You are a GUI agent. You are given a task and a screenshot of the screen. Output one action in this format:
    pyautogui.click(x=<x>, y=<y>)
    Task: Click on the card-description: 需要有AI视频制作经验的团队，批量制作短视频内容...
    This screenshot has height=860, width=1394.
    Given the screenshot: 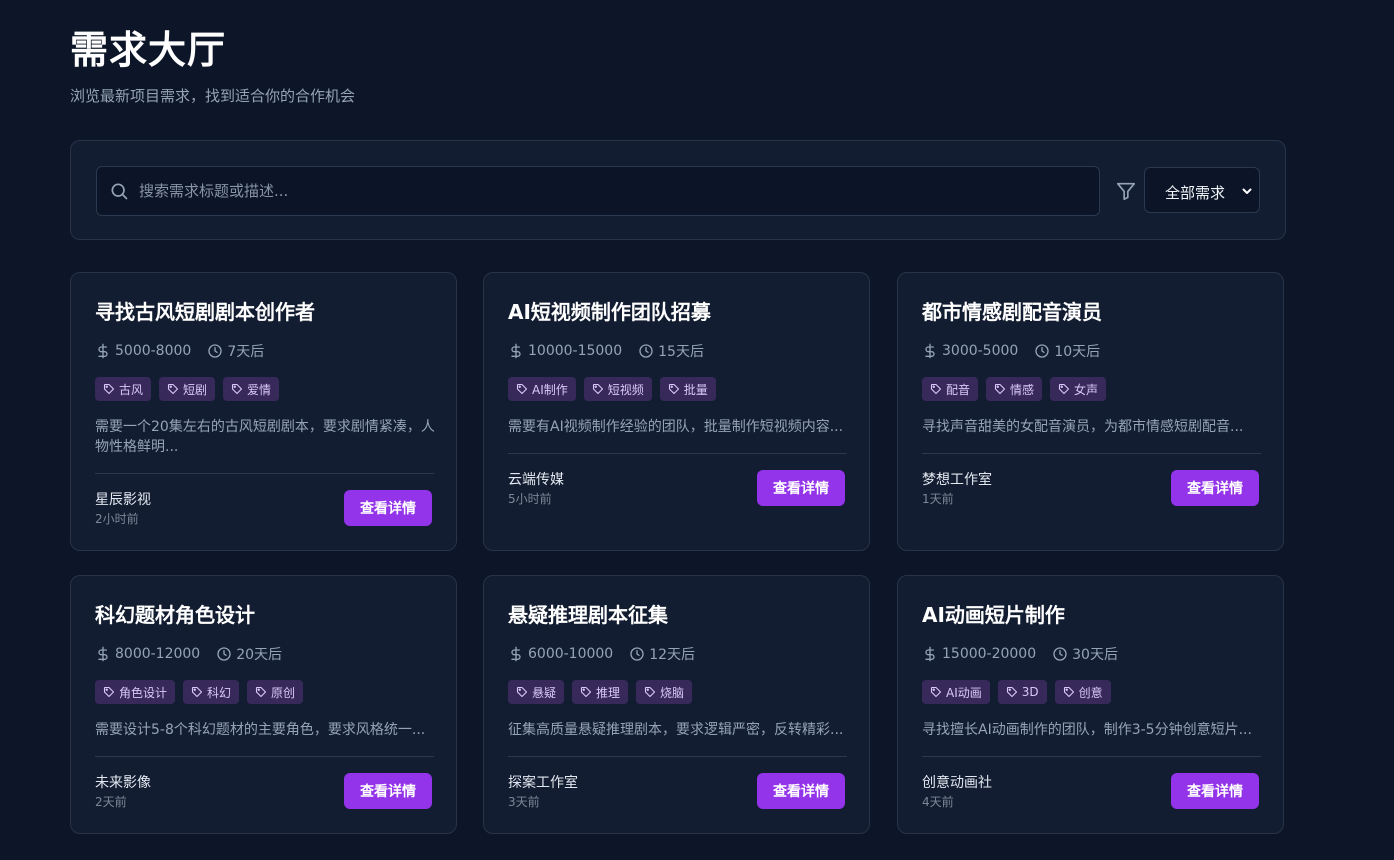 What is the action you would take?
    pyautogui.click(x=676, y=427)
    